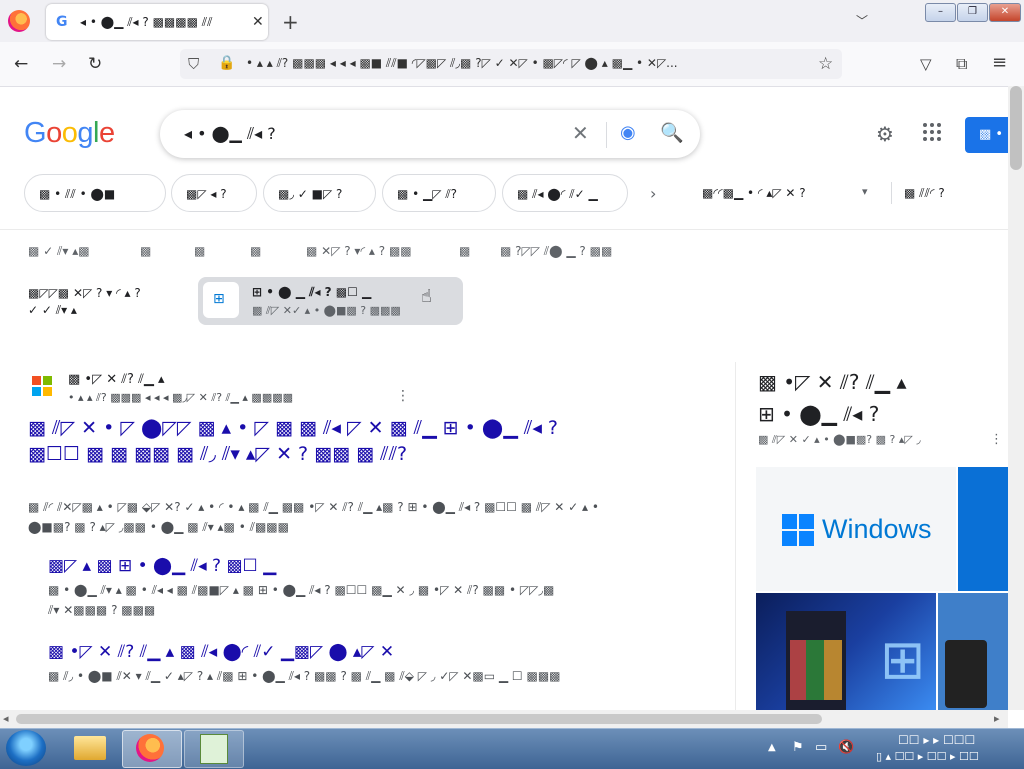  I want to click on filter-chip: ▩◞ ✓ ■◸ ?, so click(319, 193).